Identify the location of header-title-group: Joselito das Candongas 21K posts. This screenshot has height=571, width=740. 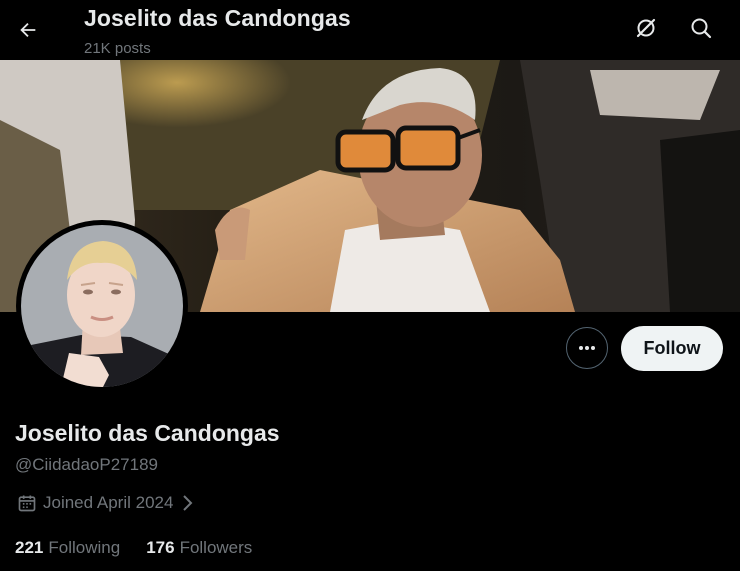
(217, 31).